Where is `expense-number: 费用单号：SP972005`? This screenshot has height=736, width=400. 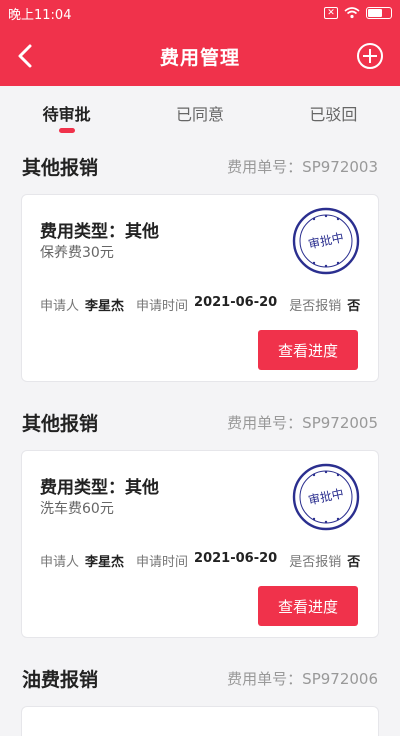
expense-number: 费用单号：SP972005 is located at coordinates (302, 422).